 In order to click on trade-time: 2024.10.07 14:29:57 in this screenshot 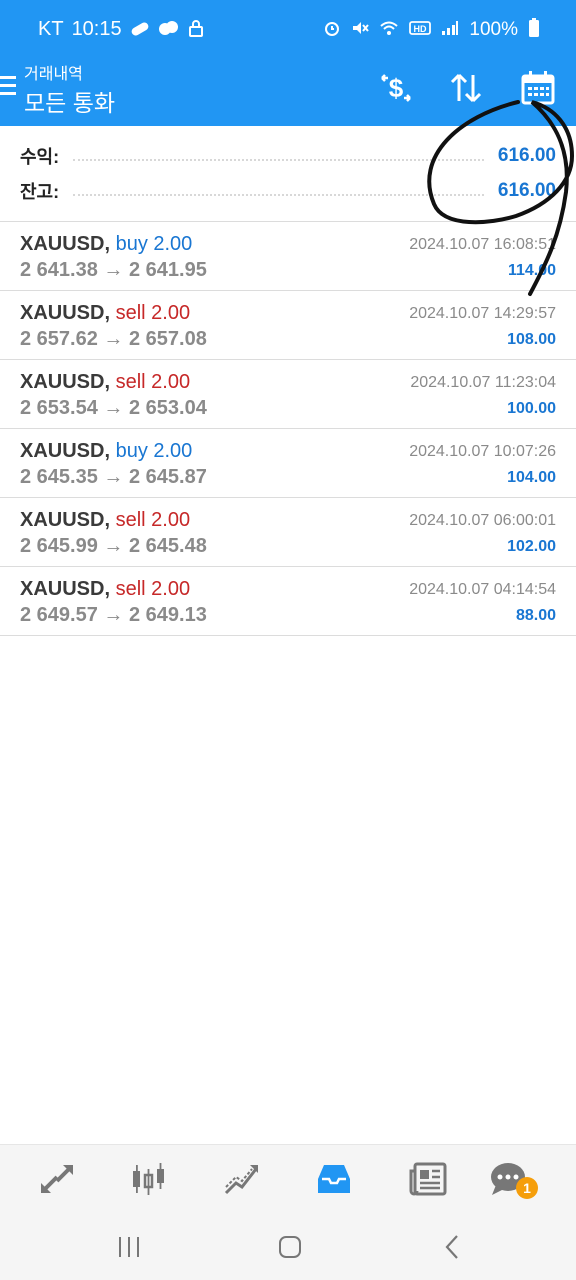, I will do `click(482, 313)`.